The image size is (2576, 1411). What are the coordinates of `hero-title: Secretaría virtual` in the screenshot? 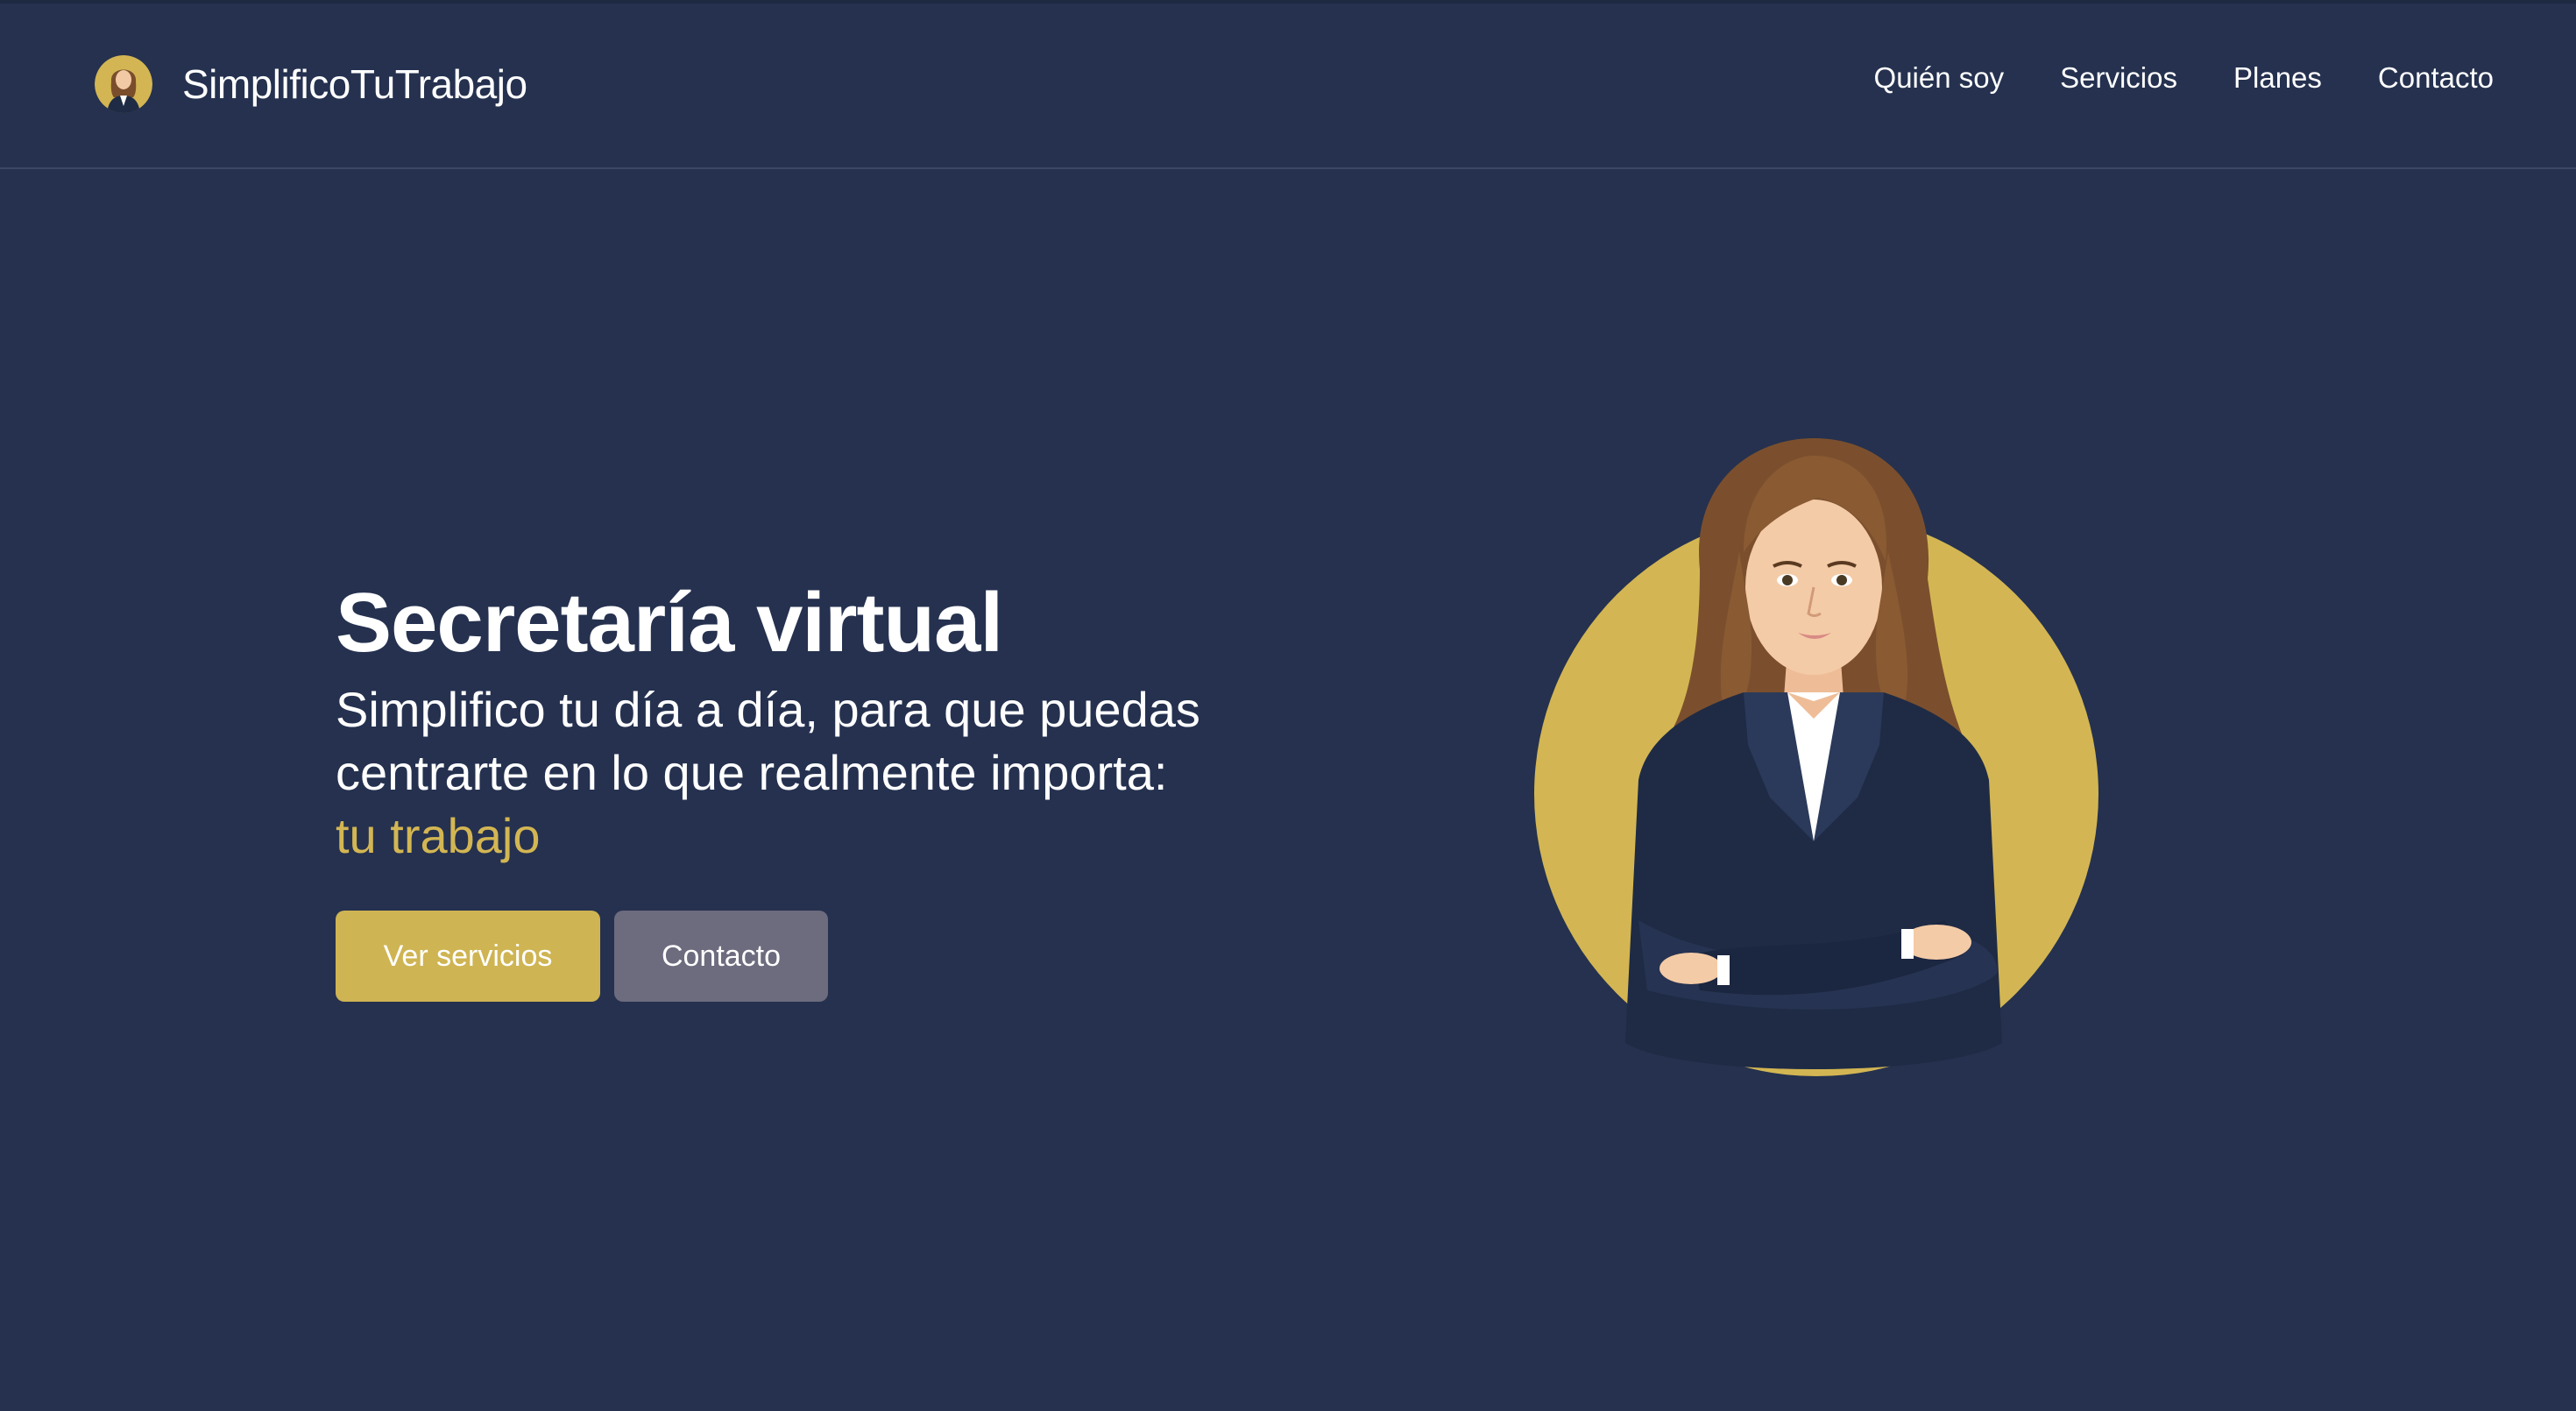 It's located at (669, 623).